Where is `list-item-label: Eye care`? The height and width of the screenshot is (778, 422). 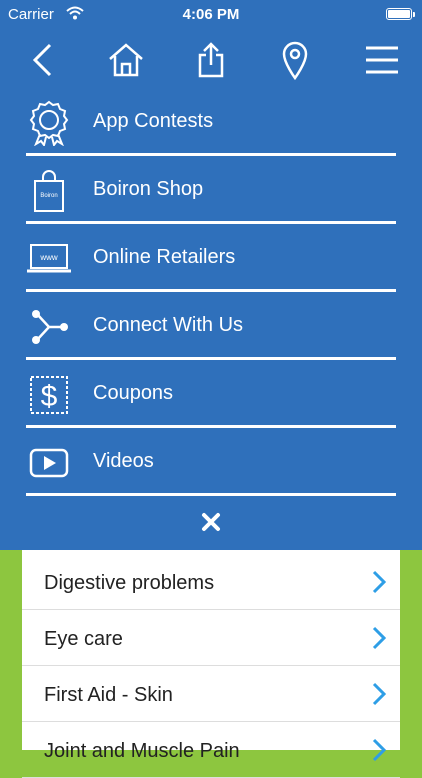 list-item-label: Eye care is located at coordinates (83, 639).